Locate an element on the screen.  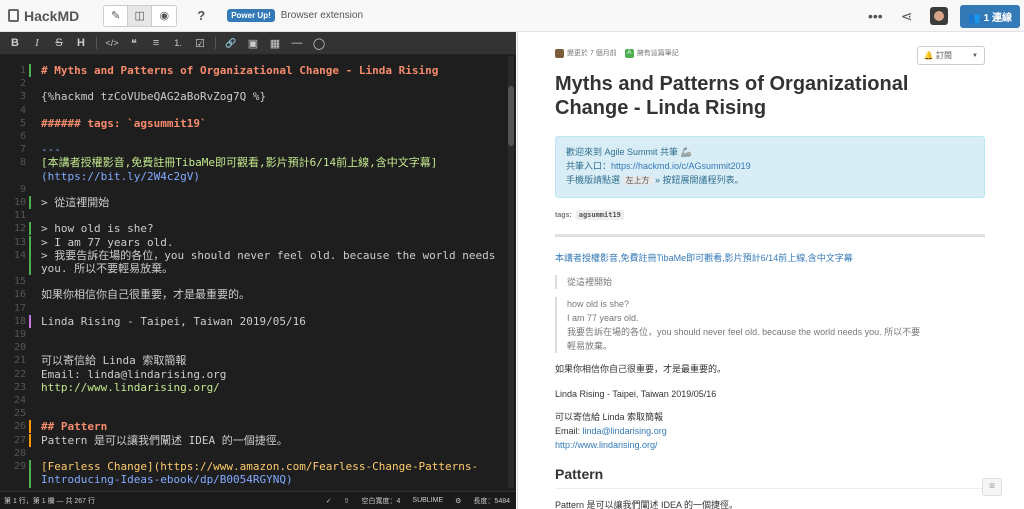
code-line: 5 ###### tags: `agsummit19` is located at coordinates (254, 123).